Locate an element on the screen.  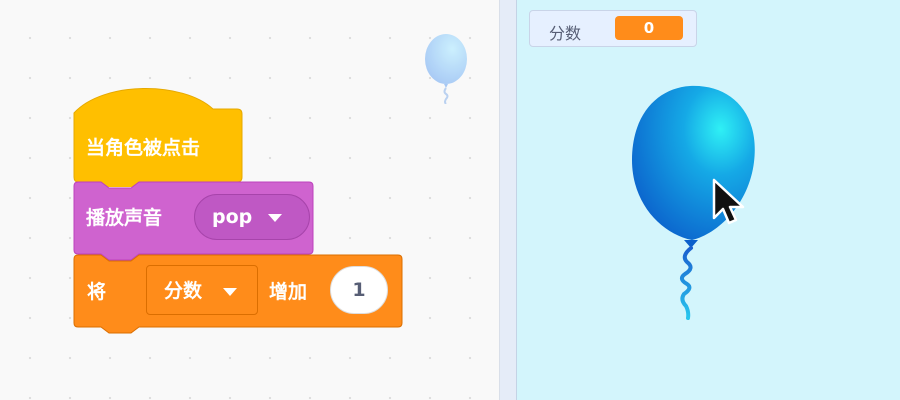
variable-dropdown: 分数 is located at coordinates (202, 290).